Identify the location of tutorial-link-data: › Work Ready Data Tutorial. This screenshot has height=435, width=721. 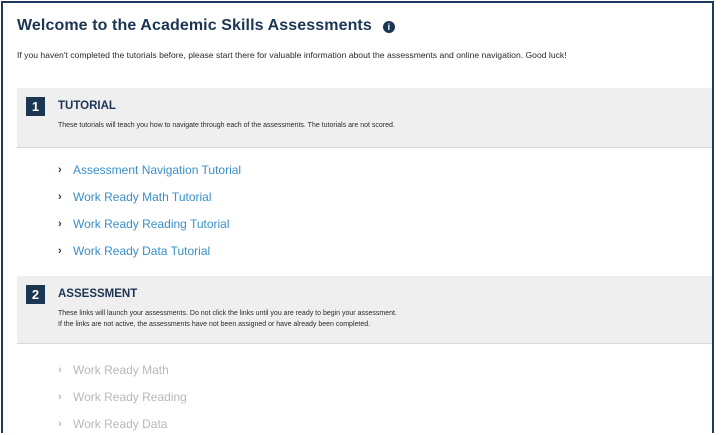
(149, 250).